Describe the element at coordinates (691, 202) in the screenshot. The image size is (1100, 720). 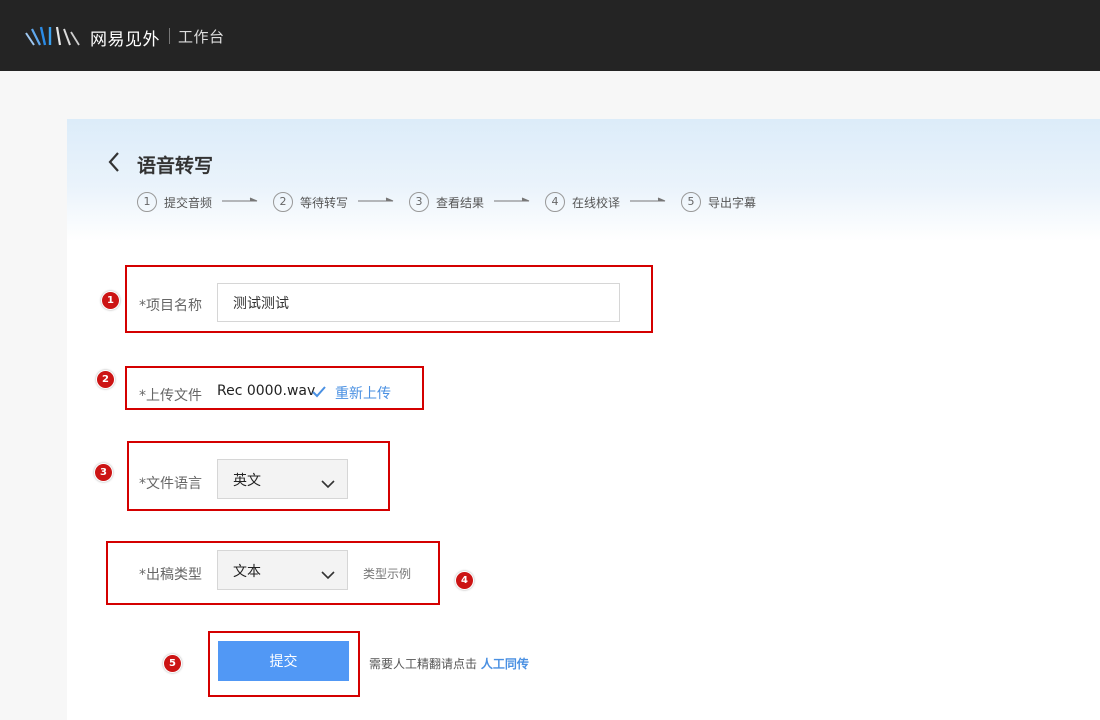
I see `step-number: 5` at that location.